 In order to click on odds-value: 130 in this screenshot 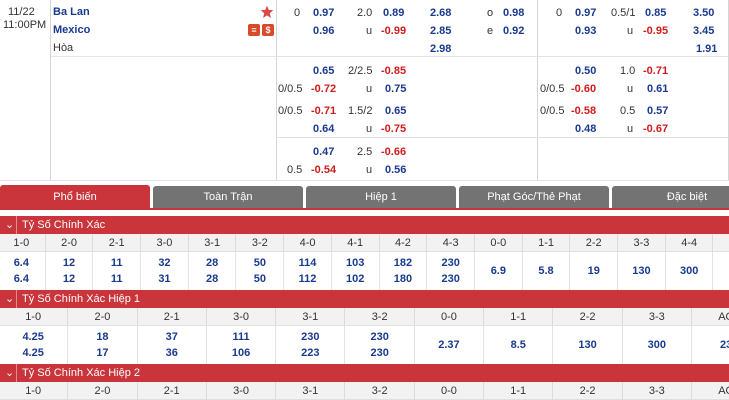, I will do `click(587, 345)`.